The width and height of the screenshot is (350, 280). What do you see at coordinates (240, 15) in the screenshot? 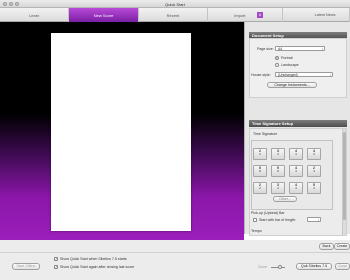
I see `tab-import-label: Import` at bounding box center [240, 15].